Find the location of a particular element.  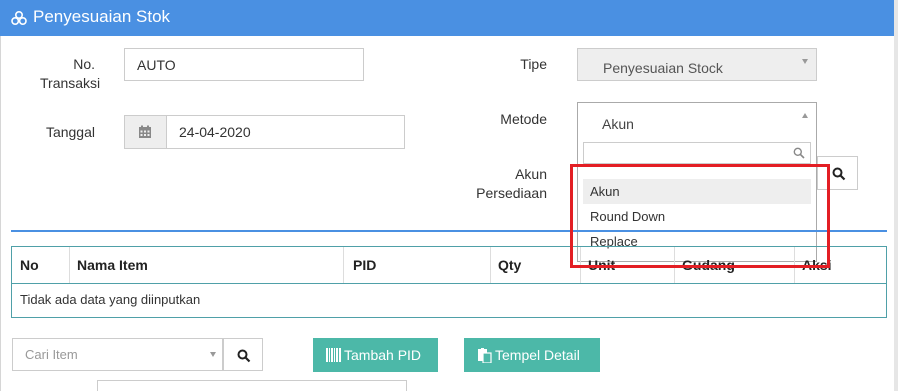

cari-item-select: Cari Item is located at coordinates (117, 354).